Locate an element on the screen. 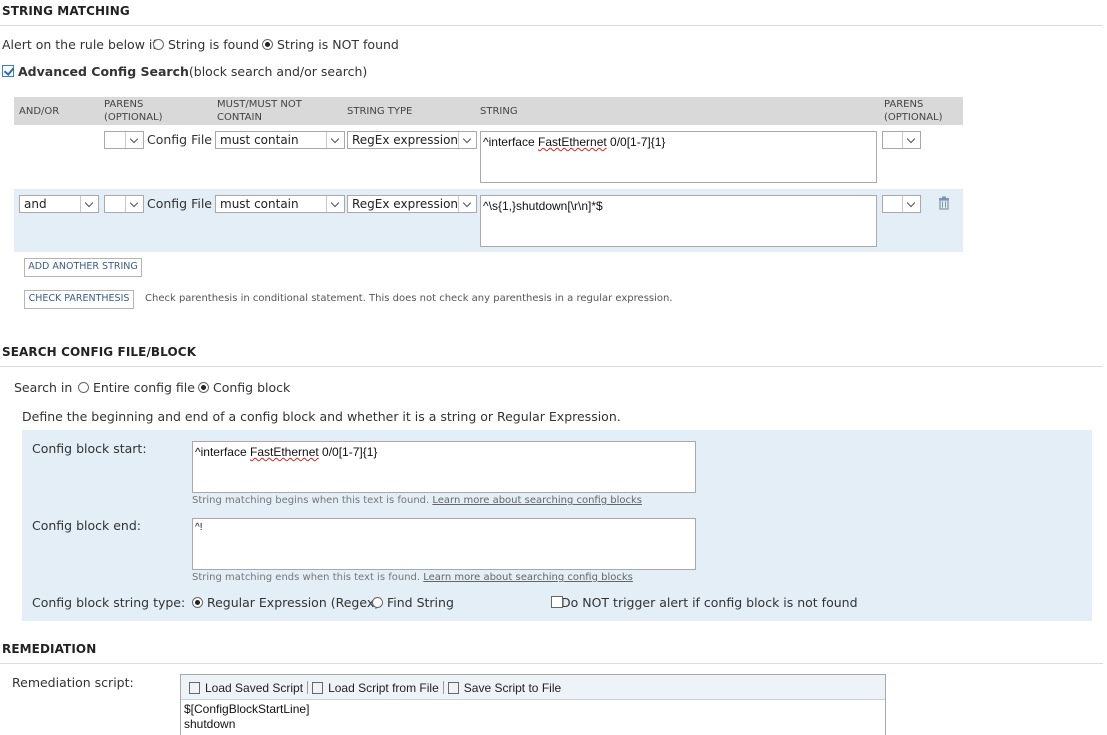 The image size is (1107, 735). header-string: STRING is located at coordinates (499, 111).